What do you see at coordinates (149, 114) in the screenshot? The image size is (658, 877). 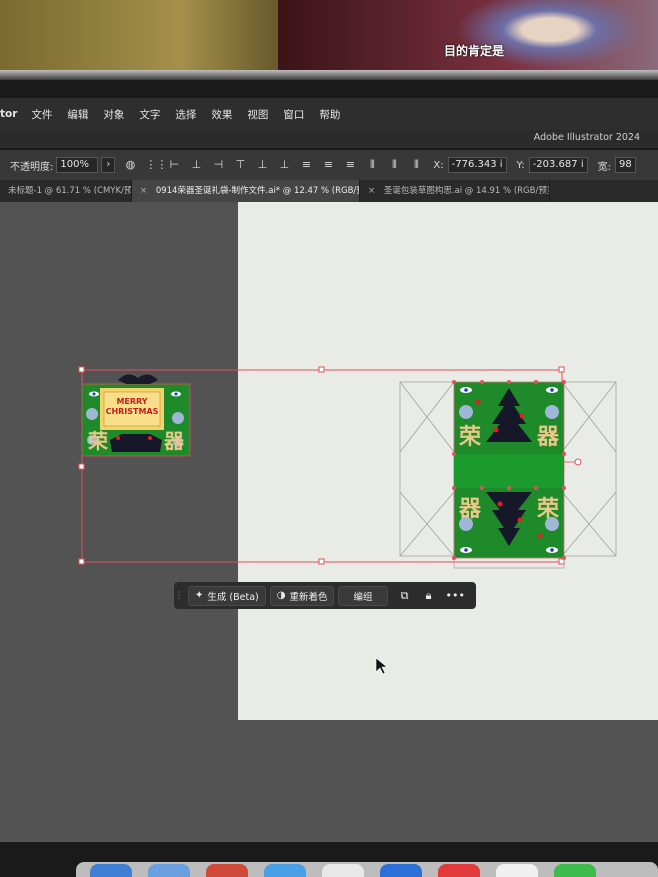 I see `menu-type: 文字` at bounding box center [149, 114].